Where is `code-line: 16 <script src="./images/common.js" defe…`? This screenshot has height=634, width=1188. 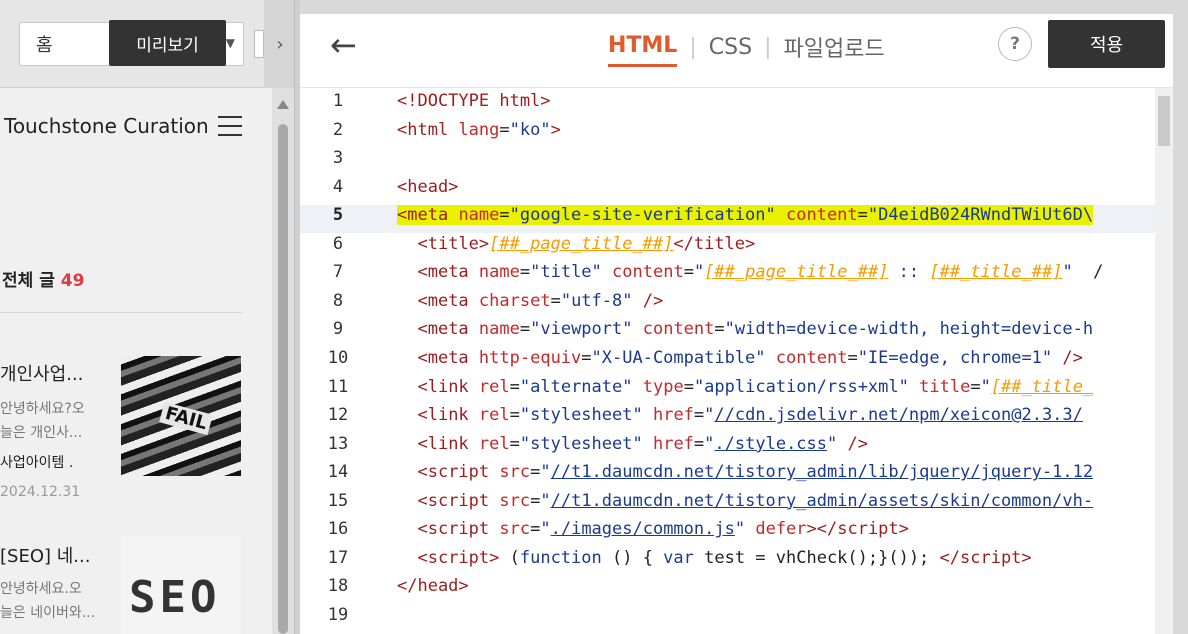
code-line: 16 <script src="./images/common.js" defe… is located at coordinates (736, 533).